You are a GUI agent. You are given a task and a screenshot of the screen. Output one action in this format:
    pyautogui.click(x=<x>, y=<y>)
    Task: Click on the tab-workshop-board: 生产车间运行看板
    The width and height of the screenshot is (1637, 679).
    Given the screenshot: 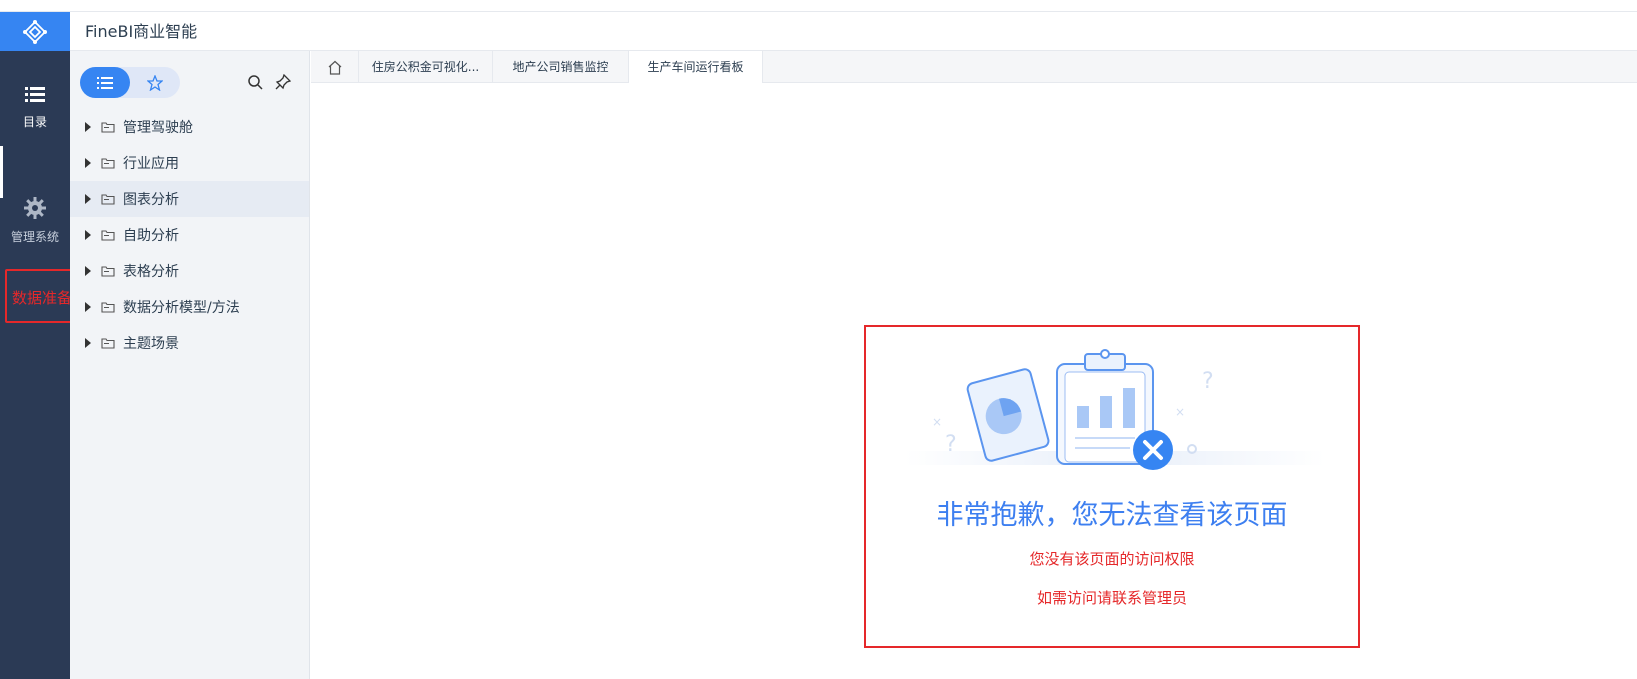 What is the action you would take?
    pyautogui.click(x=696, y=67)
    